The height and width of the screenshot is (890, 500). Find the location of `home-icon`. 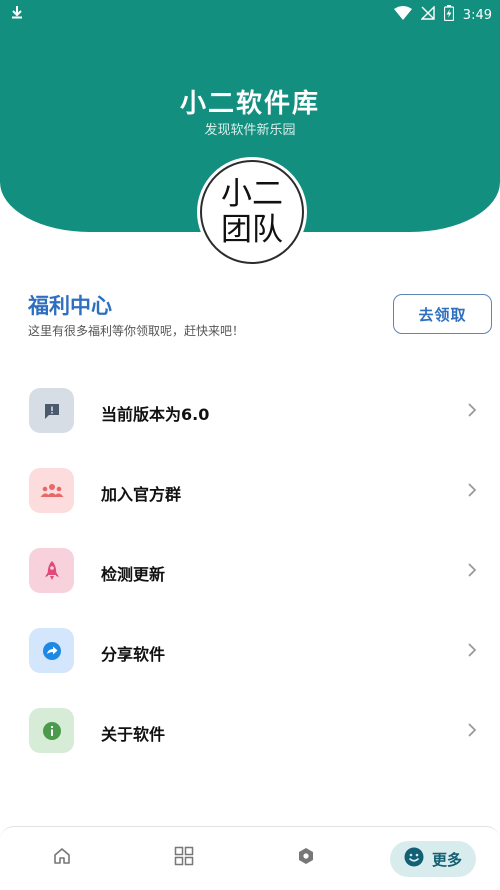

home-icon is located at coordinates (62, 858).